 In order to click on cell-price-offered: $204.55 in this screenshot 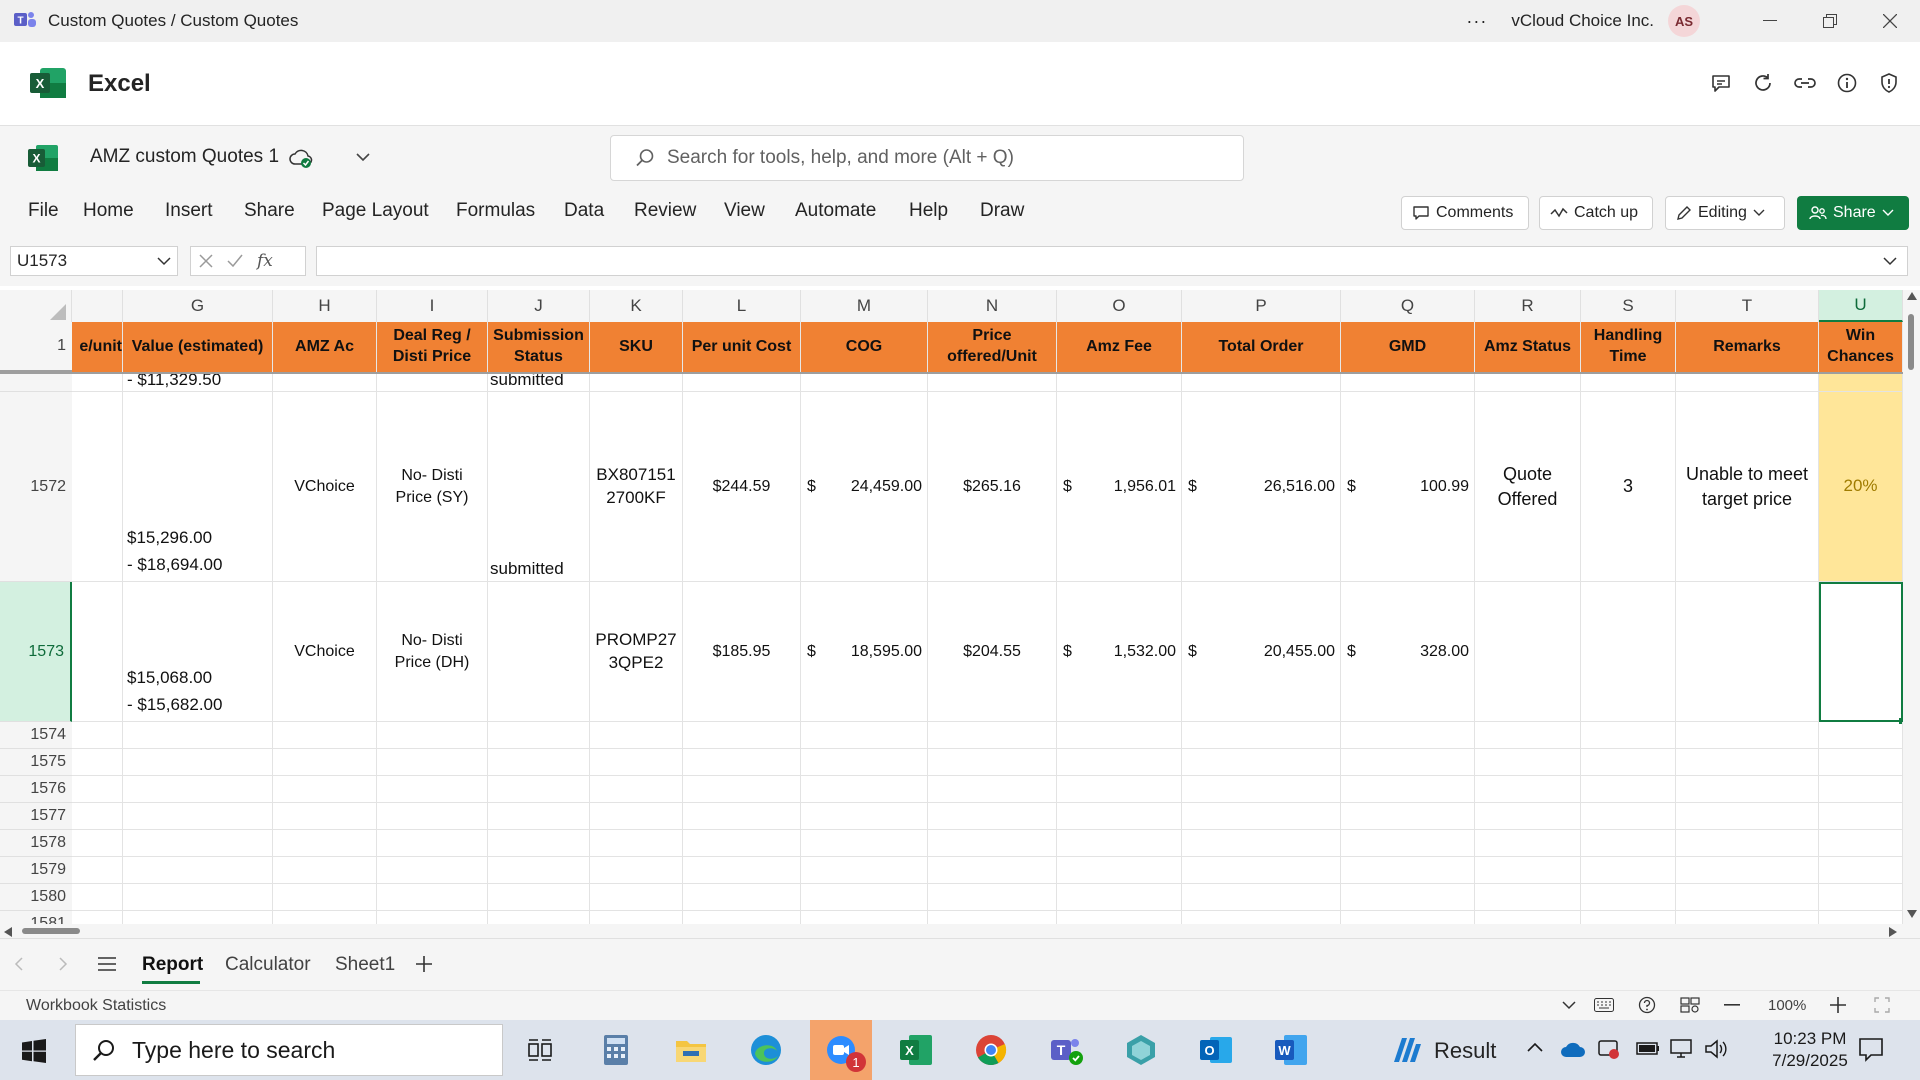, I will do `click(992, 652)`.